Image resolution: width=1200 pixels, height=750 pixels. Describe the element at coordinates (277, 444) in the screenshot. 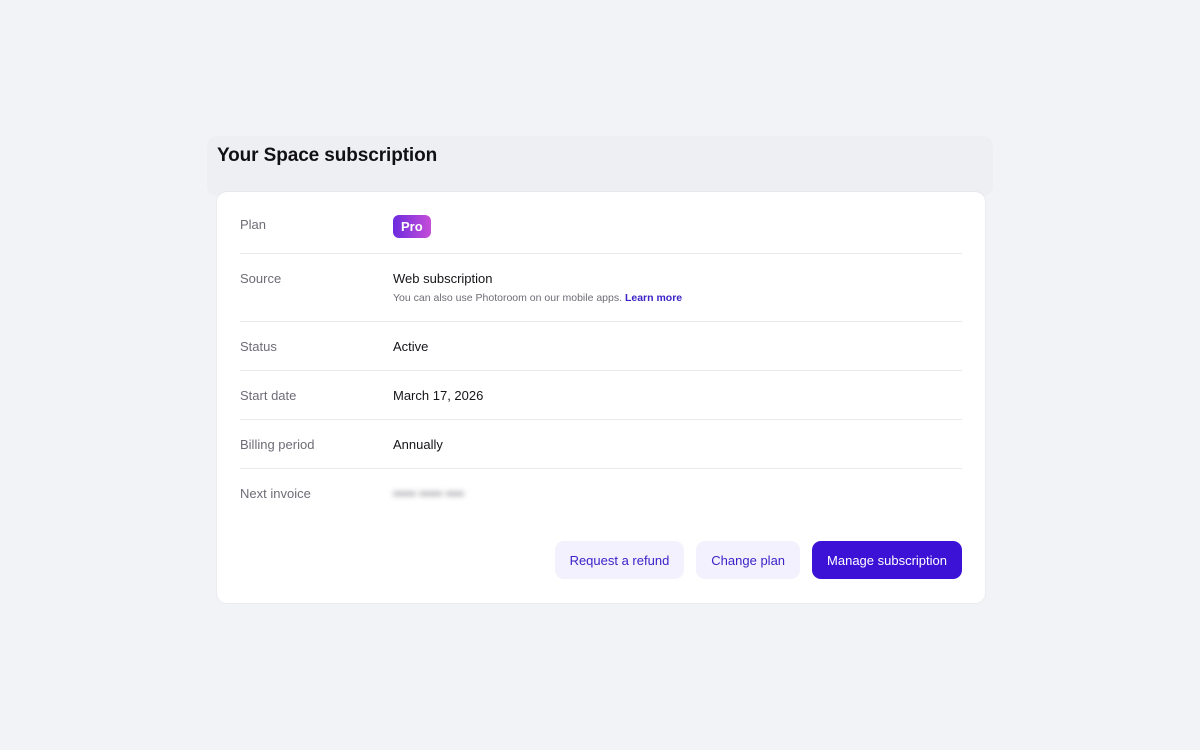

I see `billing-period-label: Billing period` at that location.